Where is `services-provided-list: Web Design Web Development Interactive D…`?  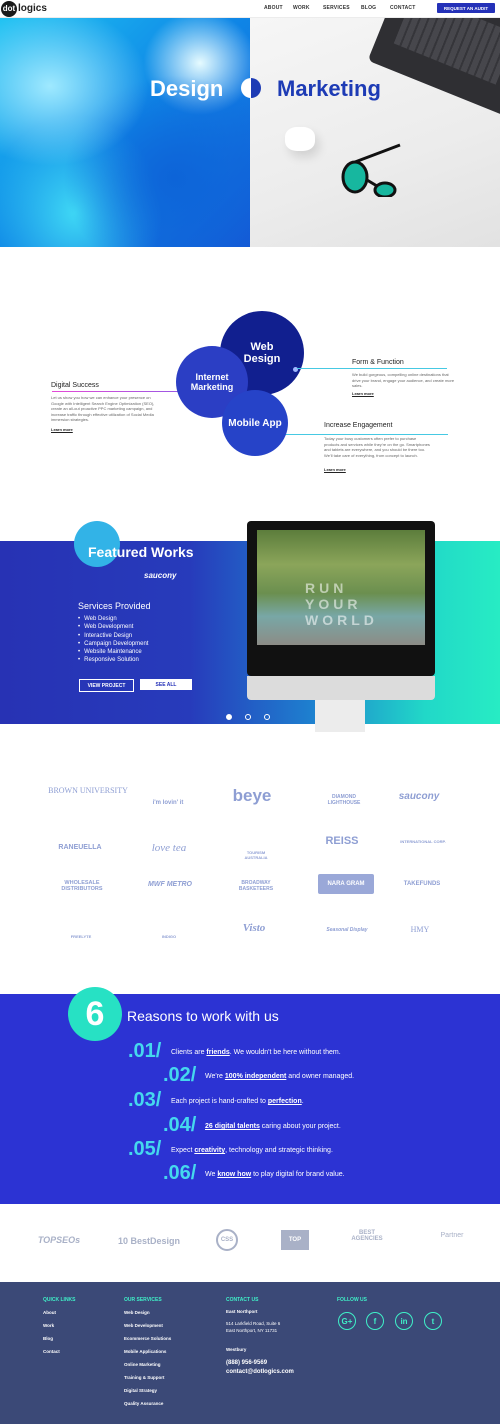 services-provided-list: Web Design Web Development Interactive D… is located at coordinates (113, 640).